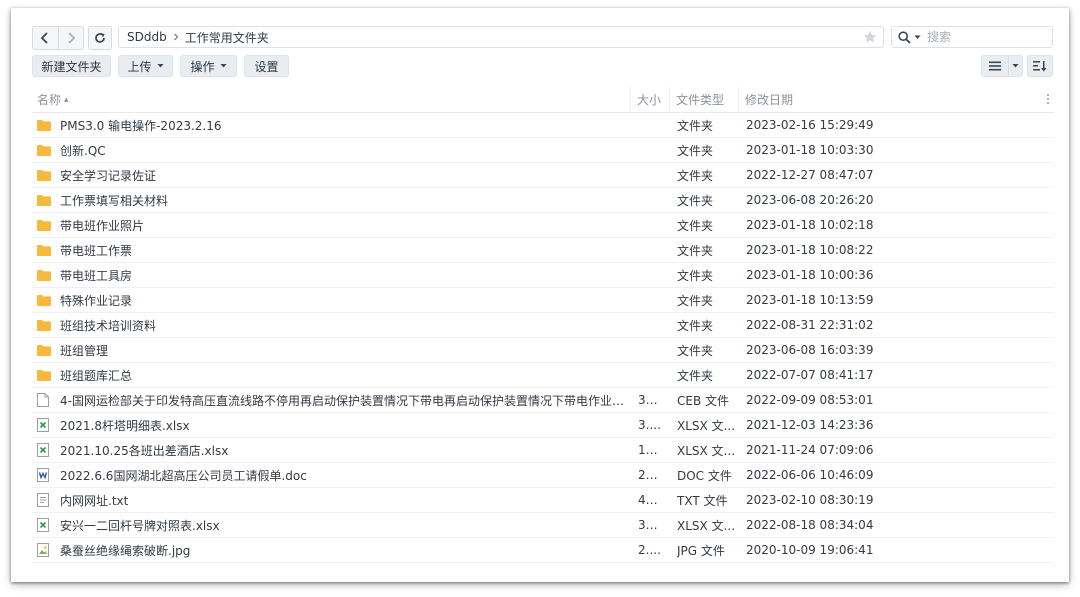  What do you see at coordinates (66, 99) in the screenshot?
I see `sort-asc-icon: ▴` at bounding box center [66, 99].